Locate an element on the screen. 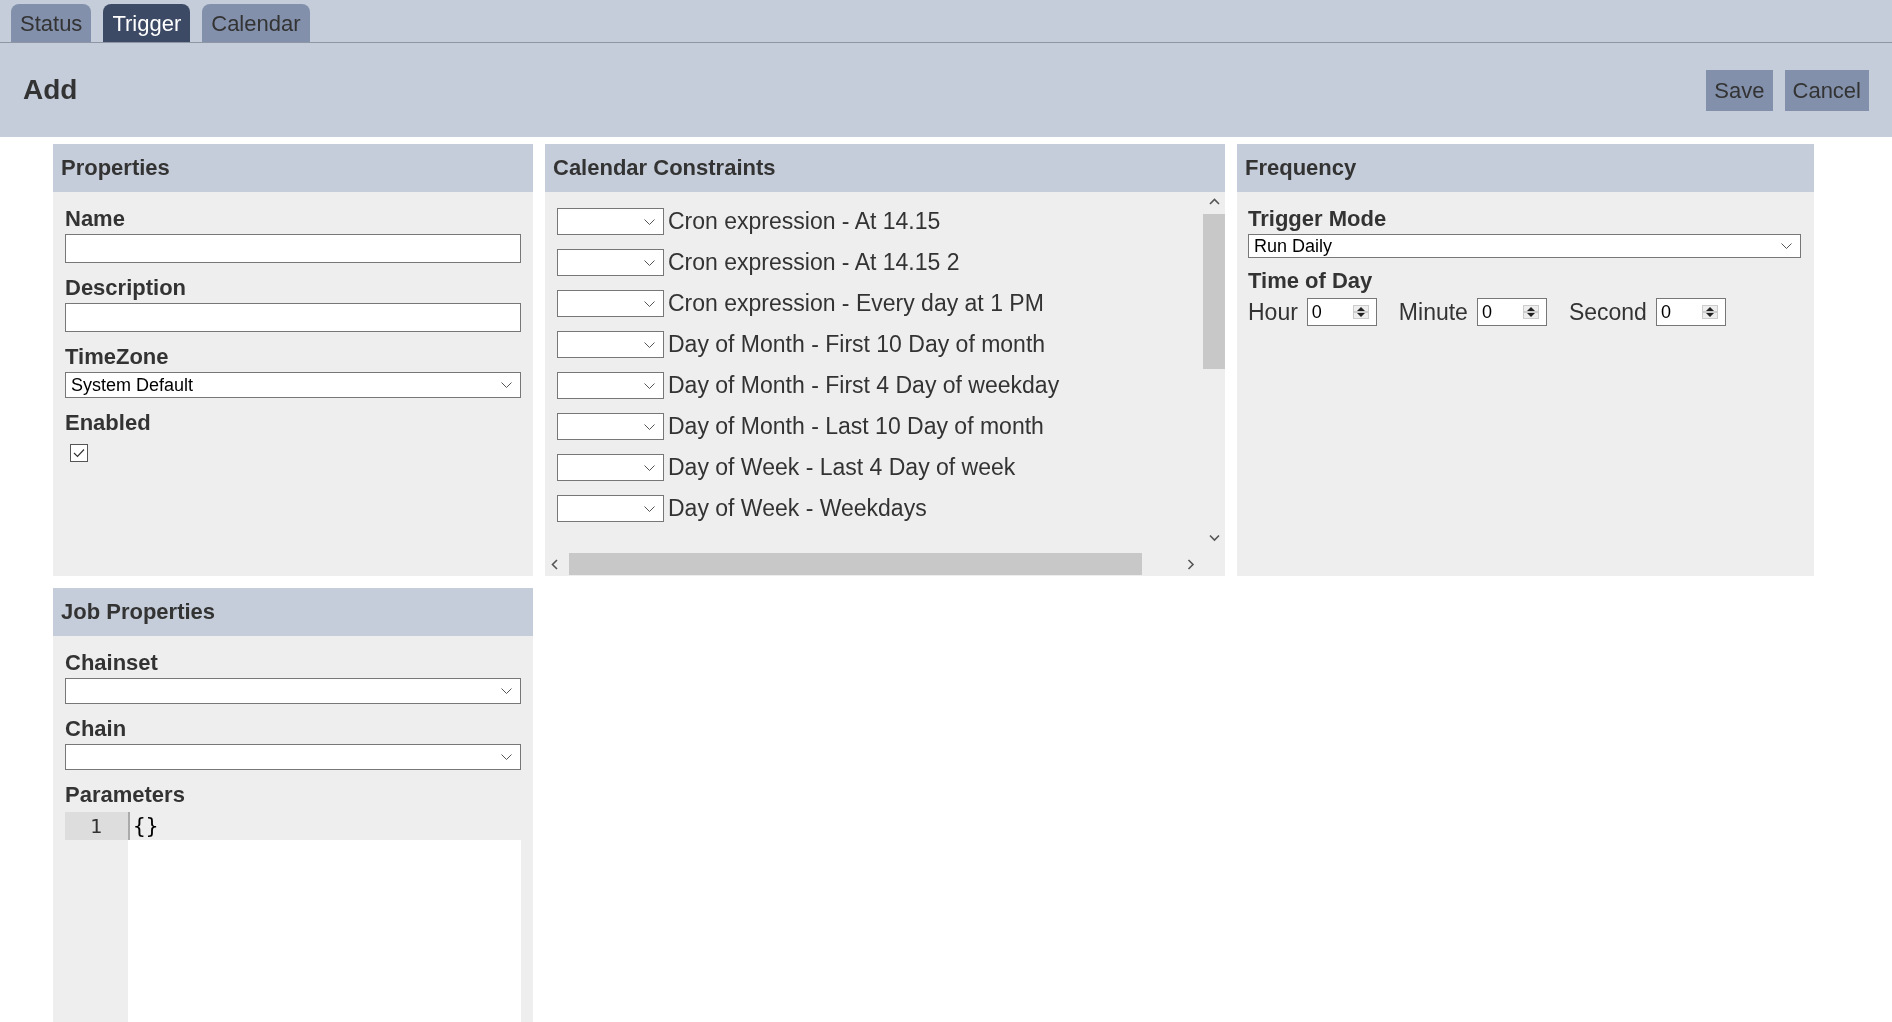  field-label: TimeZone is located at coordinates (117, 357).